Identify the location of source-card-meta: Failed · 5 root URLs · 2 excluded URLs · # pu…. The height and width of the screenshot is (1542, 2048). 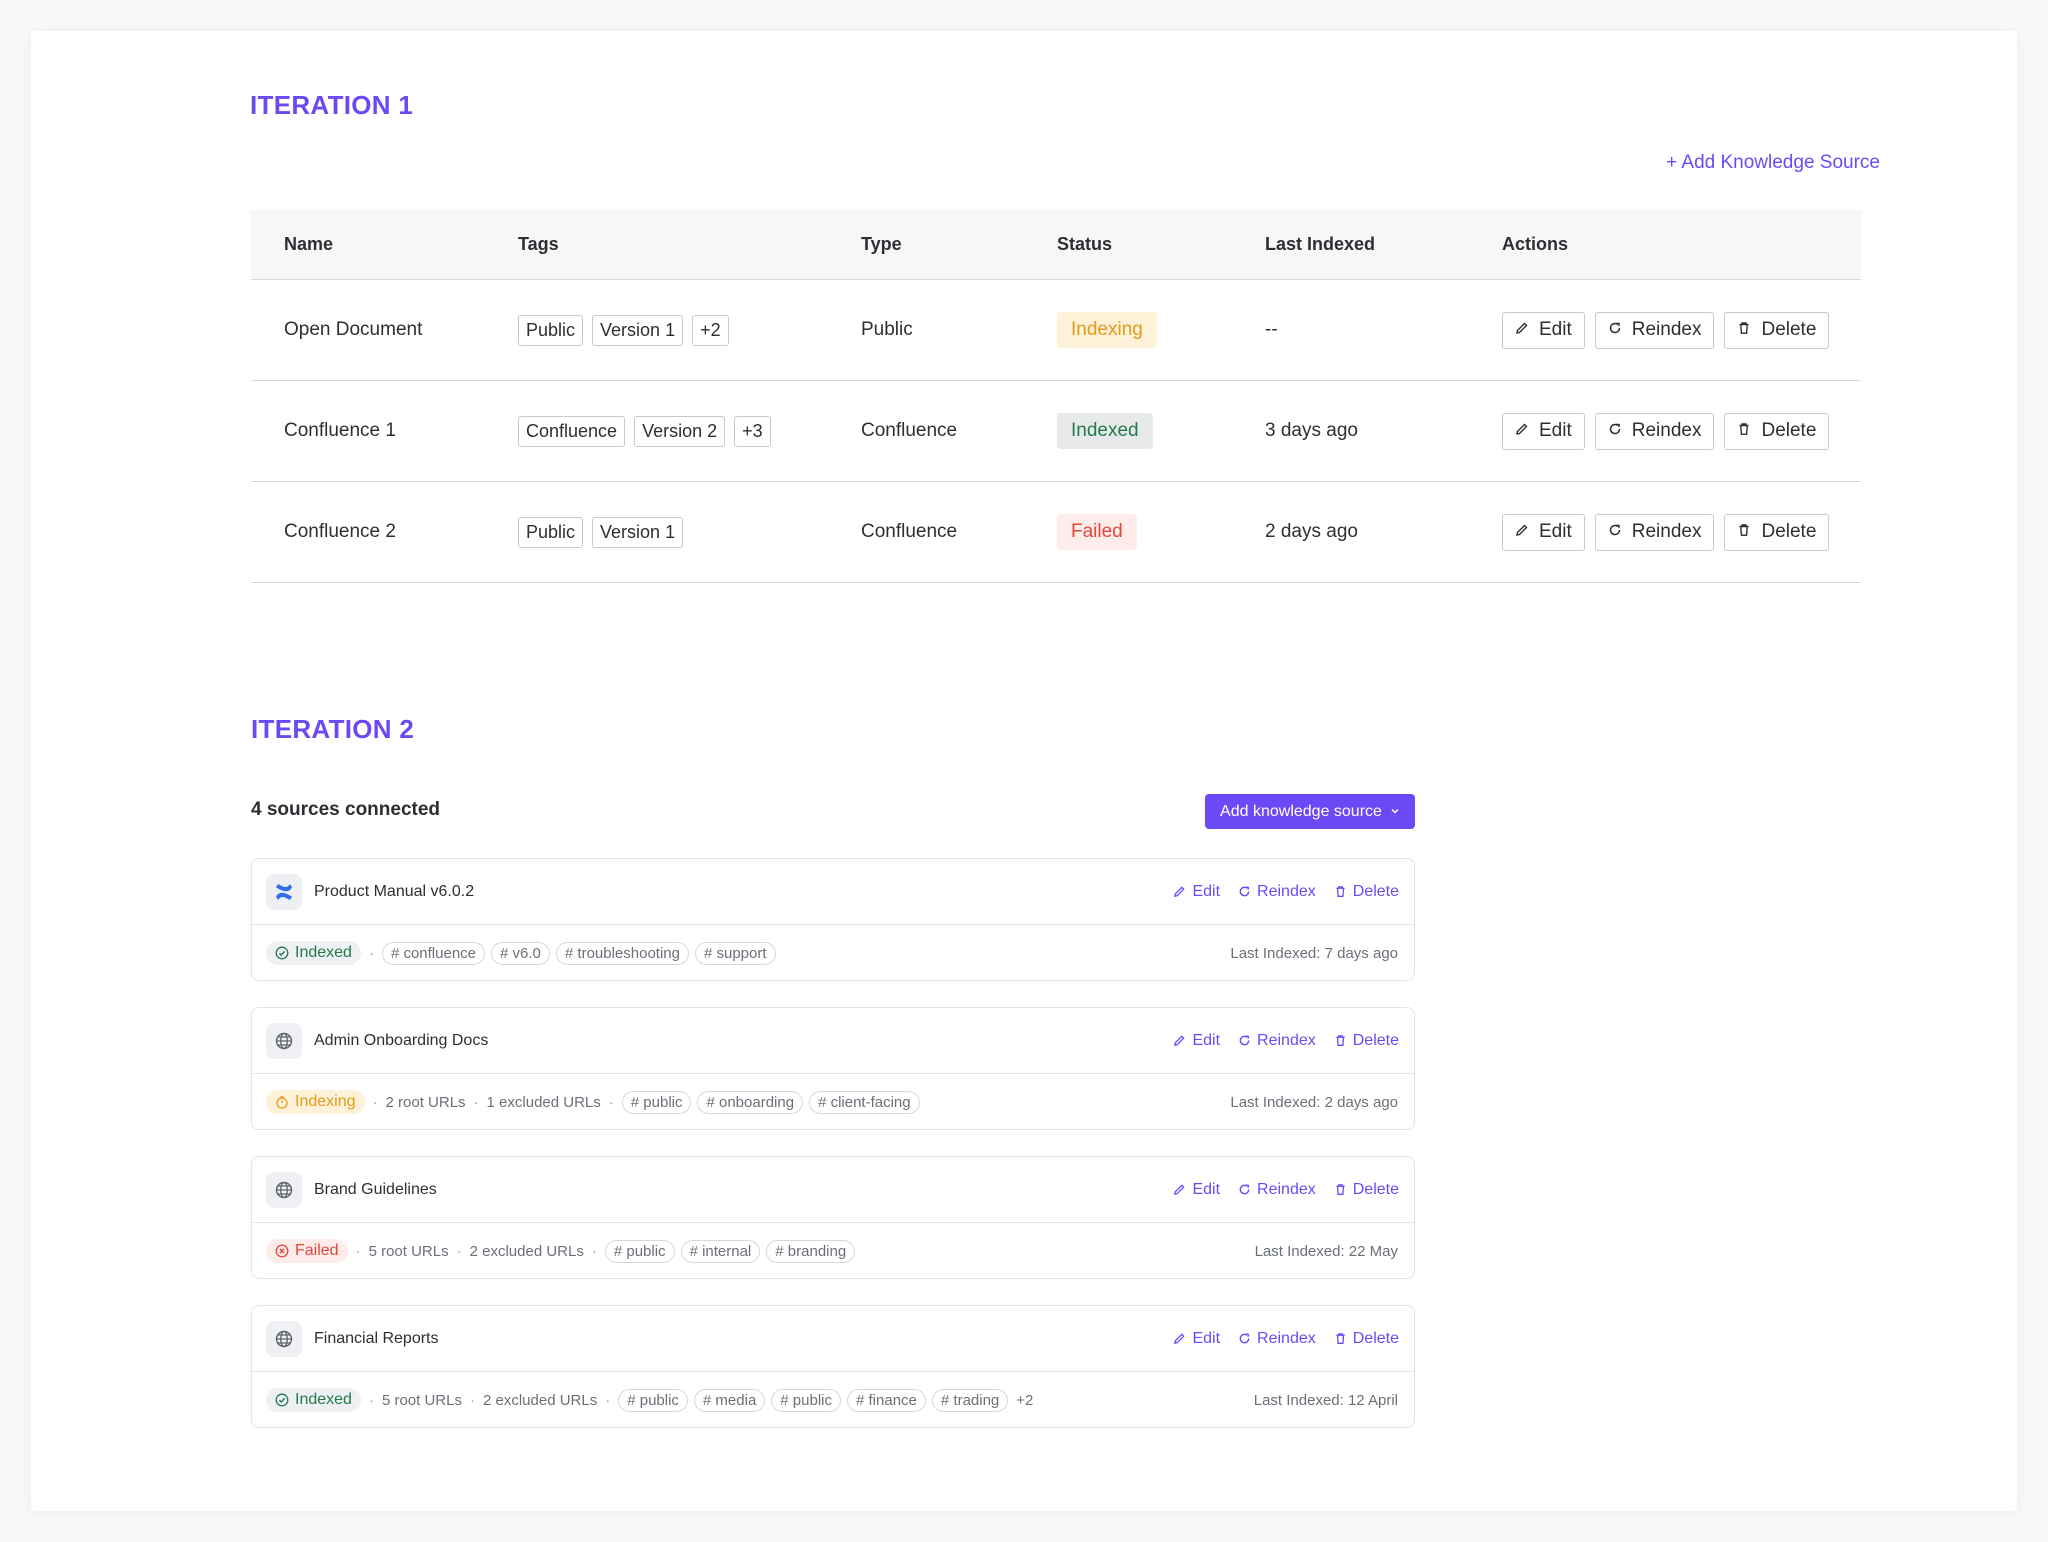
(833, 1251).